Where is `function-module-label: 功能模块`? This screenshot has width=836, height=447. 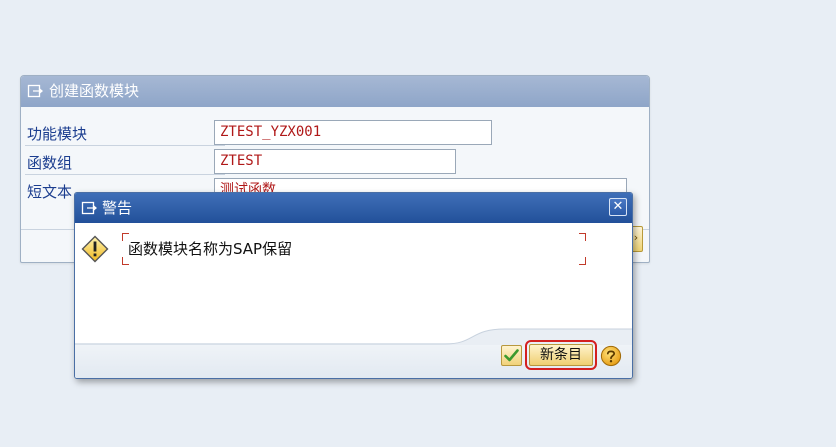 function-module-label: 功能模块 is located at coordinates (57, 134).